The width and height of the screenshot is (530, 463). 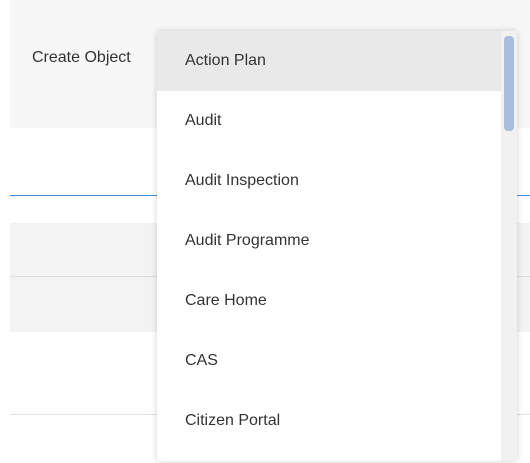 I want to click on dropdown-scrollbar, so click(x=509, y=246).